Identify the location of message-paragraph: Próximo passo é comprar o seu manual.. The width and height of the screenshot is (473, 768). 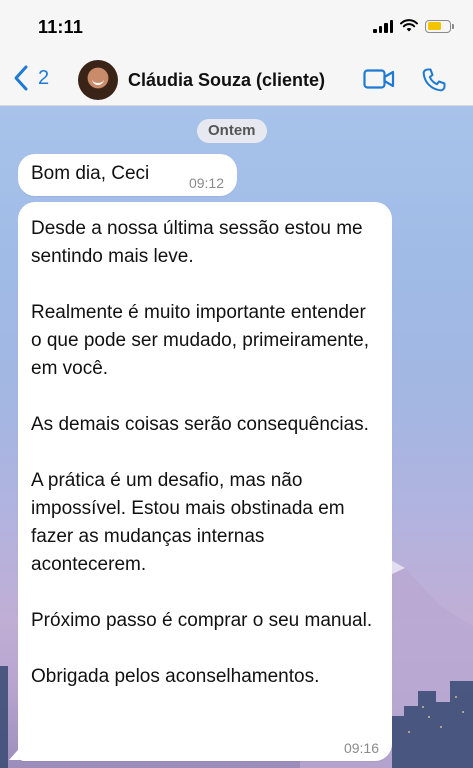
(202, 620).